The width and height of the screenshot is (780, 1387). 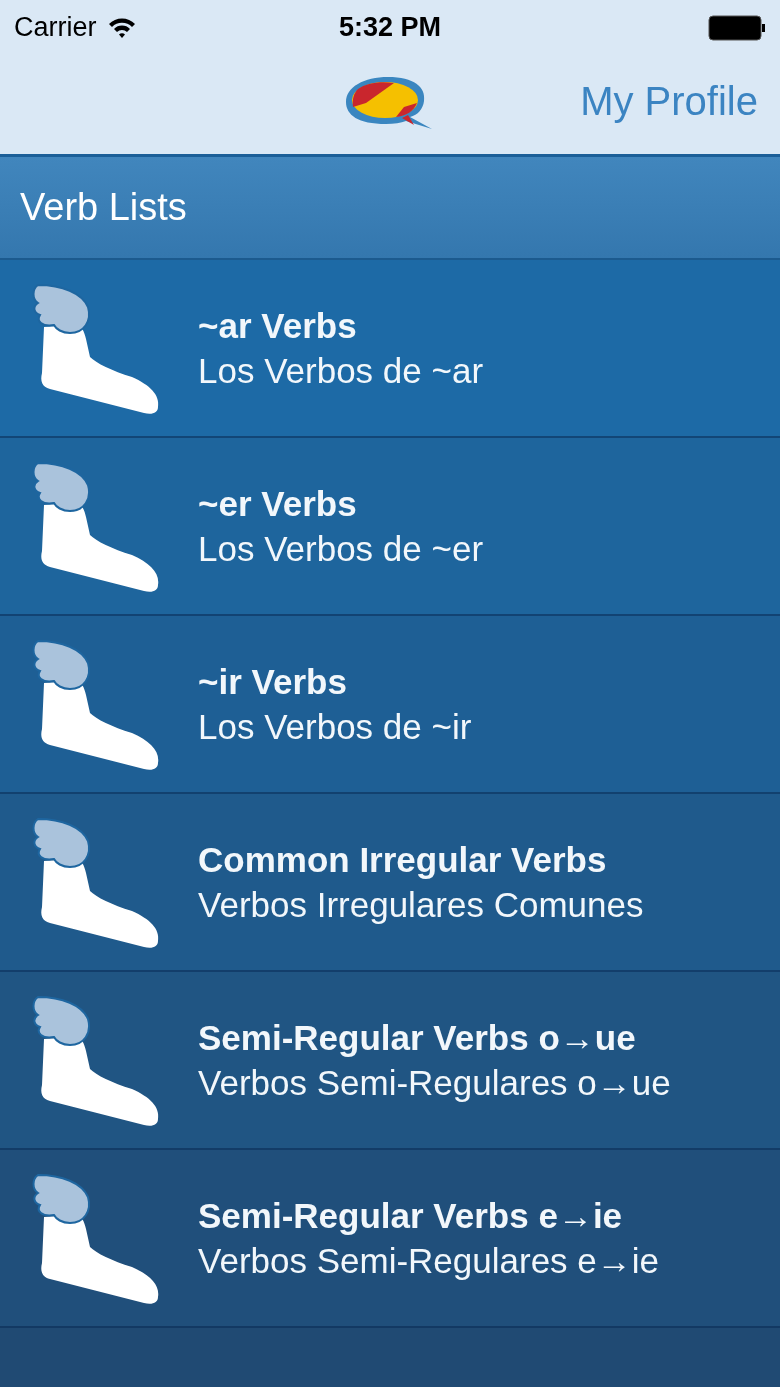 I want to click on list-title: Semi-Regular Verbs e→ie, so click(x=411, y=1215).